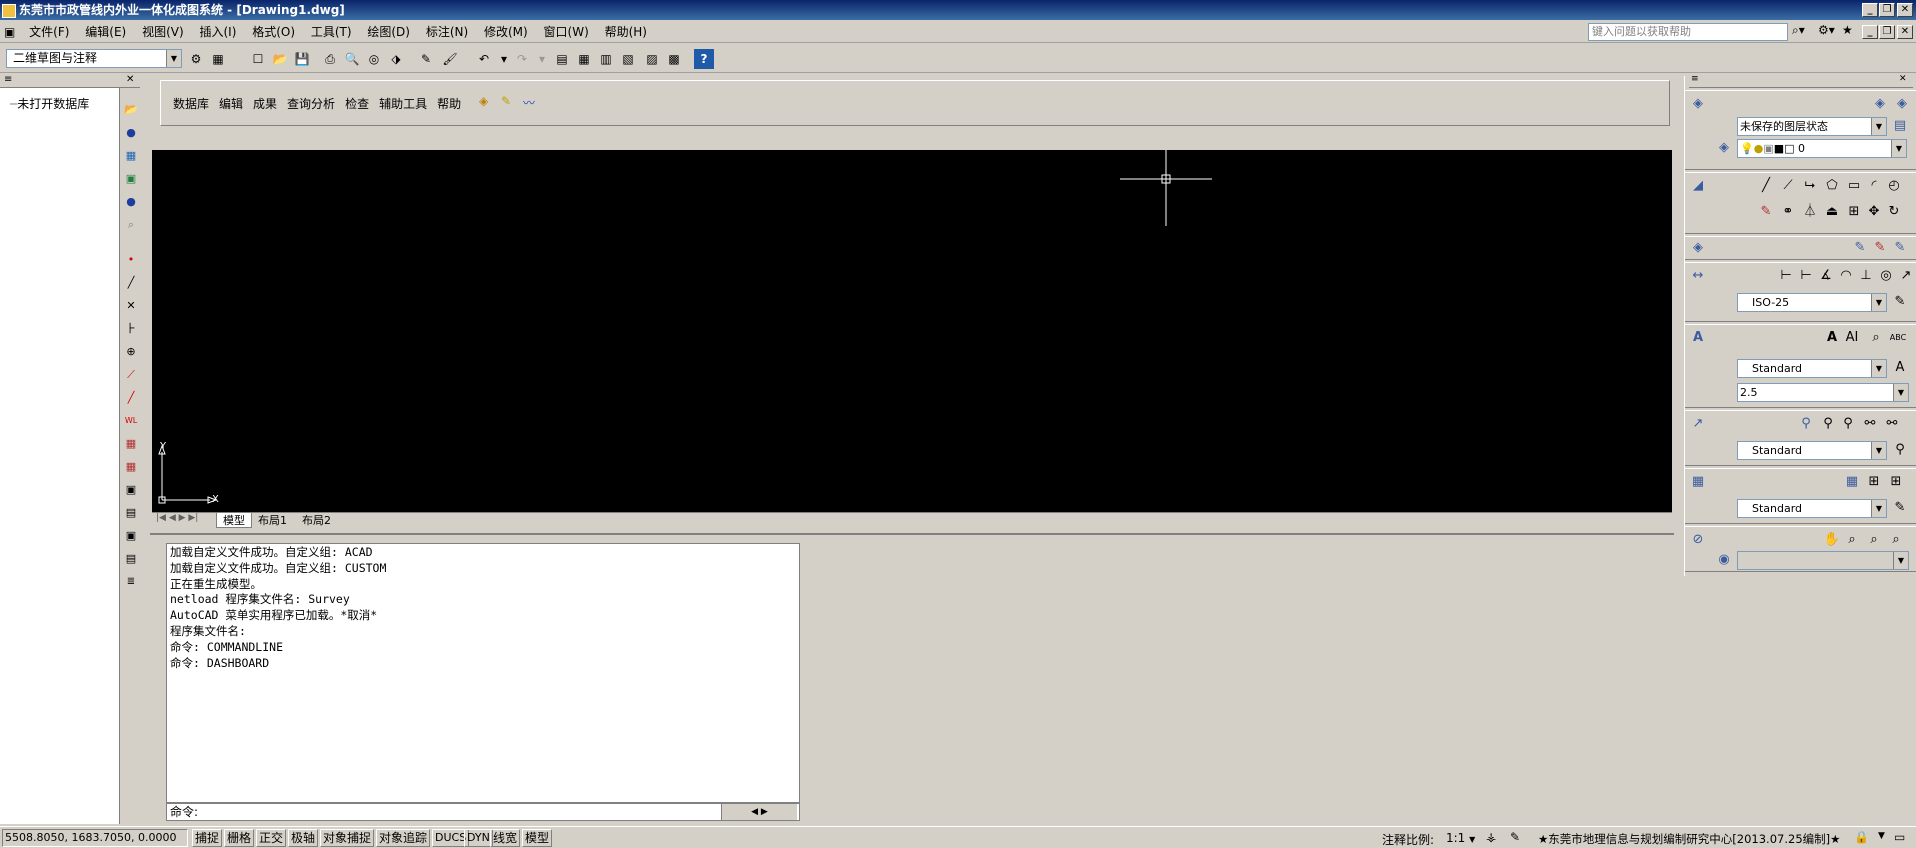 Image resolution: width=1916 pixels, height=848 pixels. What do you see at coordinates (1881, 836) in the screenshot?
I see `status-menu-icon: ▼` at bounding box center [1881, 836].